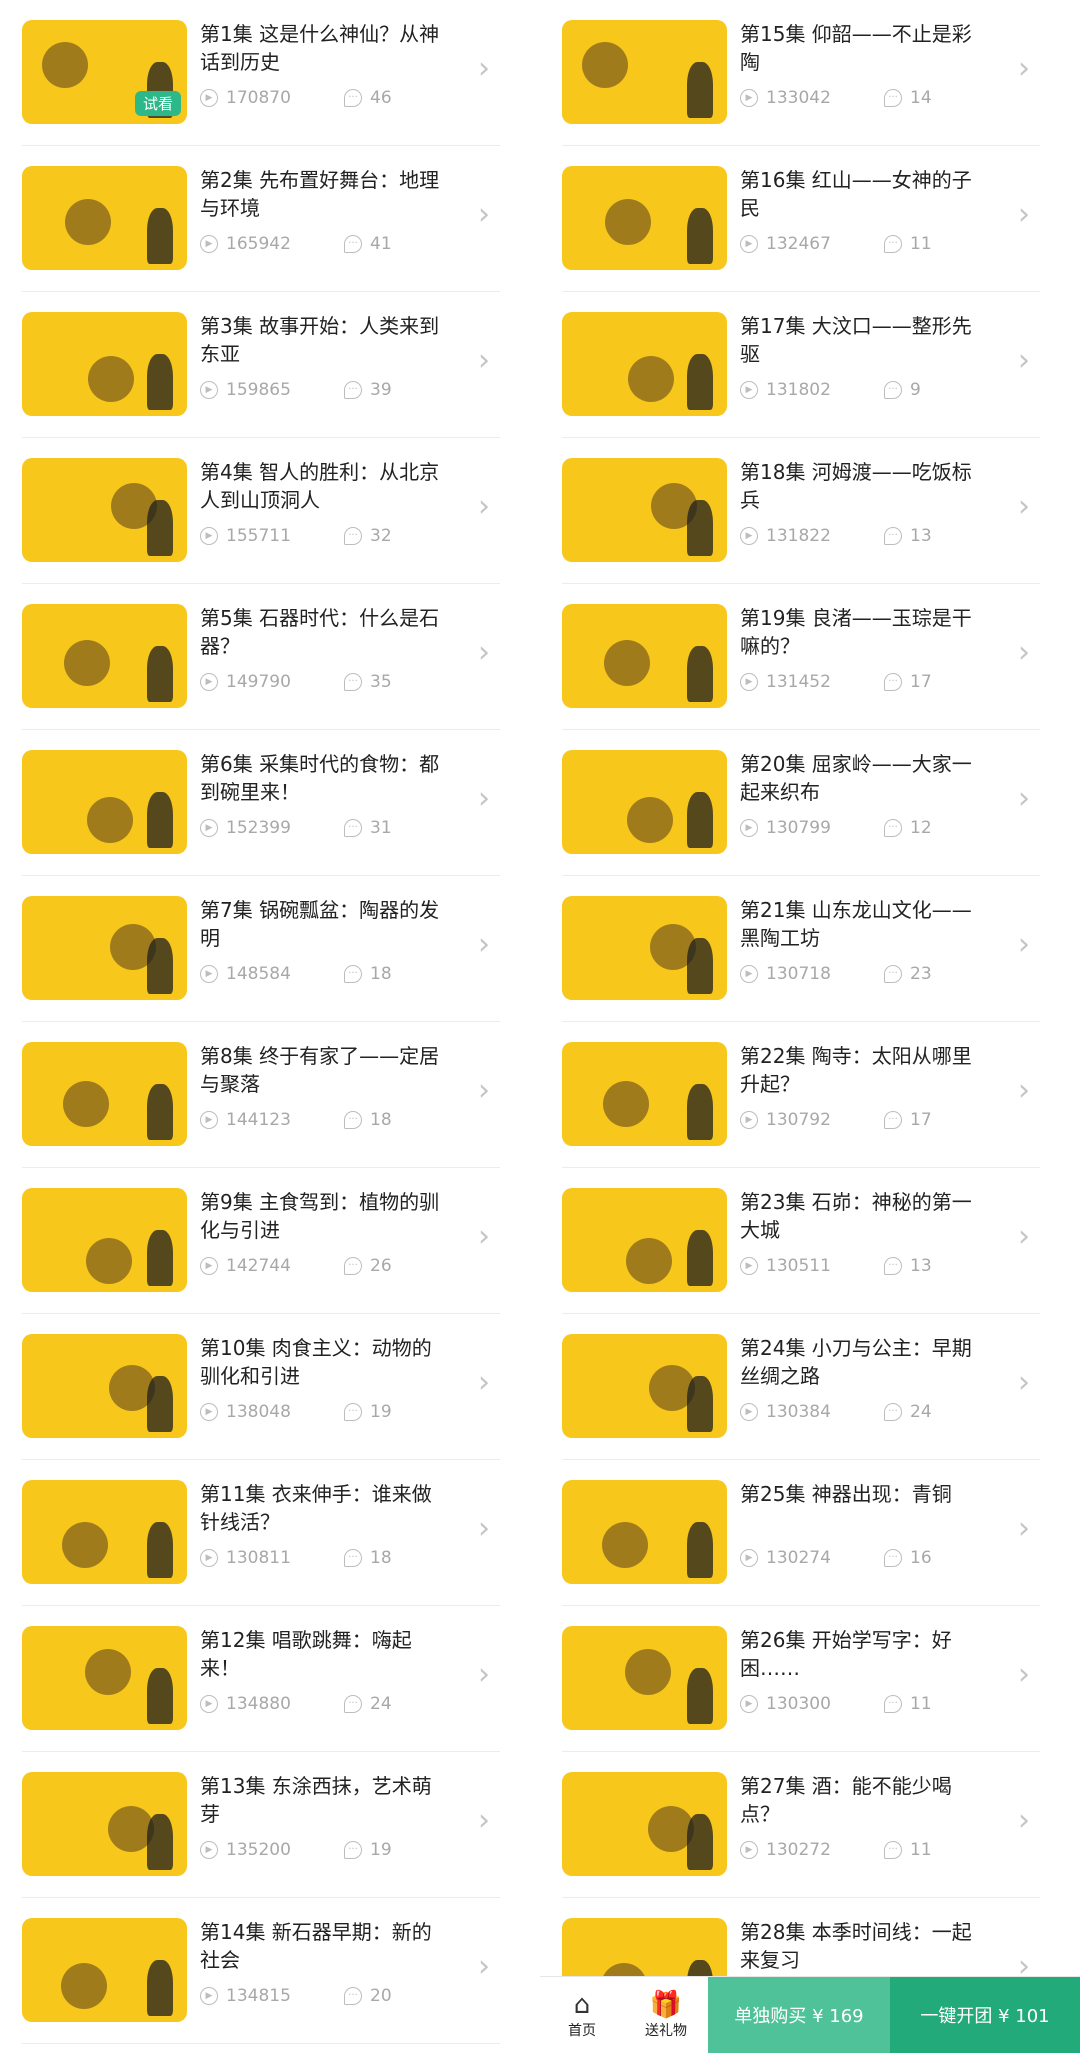 Image resolution: width=1080 pixels, height=2053 pixels. What do you see at coordinates (381, 1558) in the screenshot?
I see `comment-count: 18` at bounding box center [381, 1558].